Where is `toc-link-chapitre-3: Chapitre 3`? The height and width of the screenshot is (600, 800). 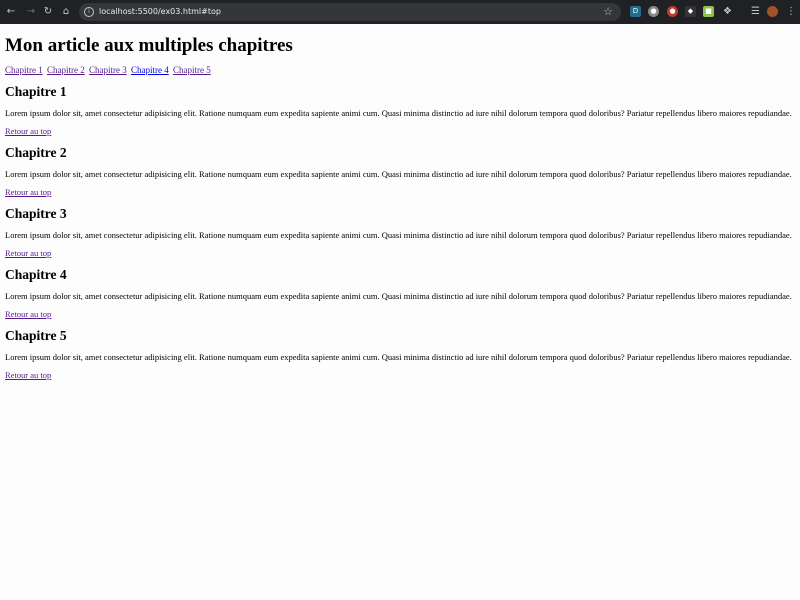 toc-link-chapitre-3: Chapitre 3 is located at coordinates (108, 70).